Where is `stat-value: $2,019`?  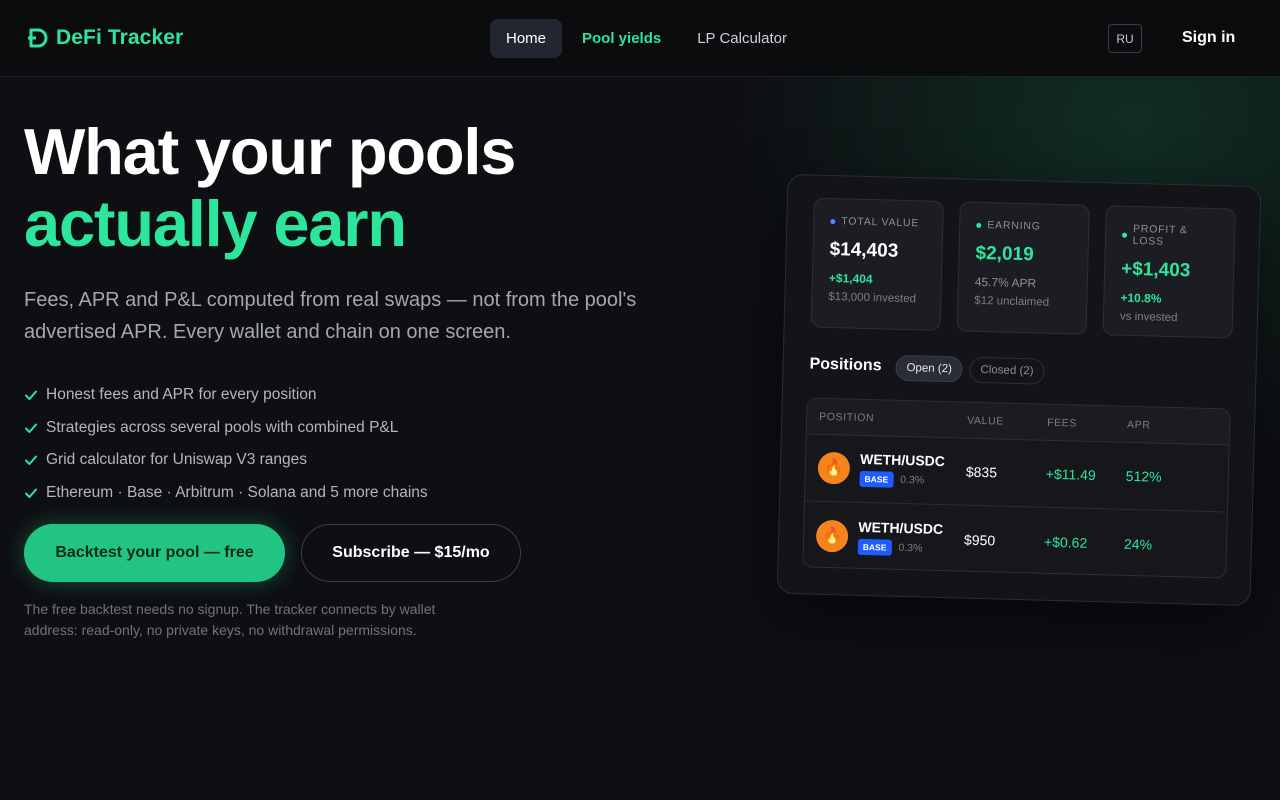 stat-value: $2,019 is located at coordinates (1004, 254).